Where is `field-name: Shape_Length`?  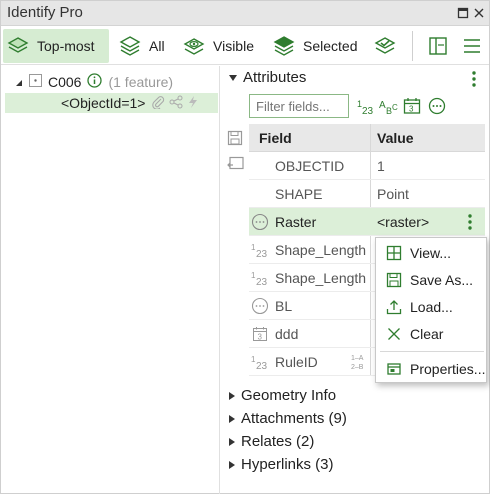 field-name: Shape_Length is located at coordinates (321, 278).